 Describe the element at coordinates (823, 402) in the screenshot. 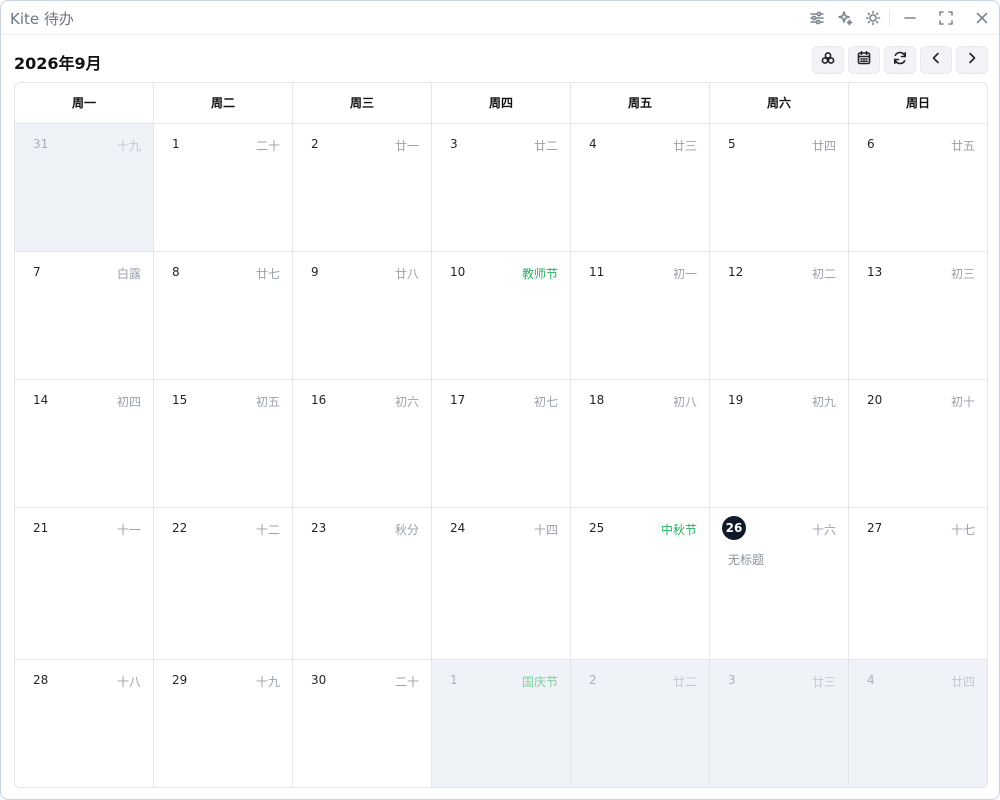

I see `lunar-date: 初九` at that location.